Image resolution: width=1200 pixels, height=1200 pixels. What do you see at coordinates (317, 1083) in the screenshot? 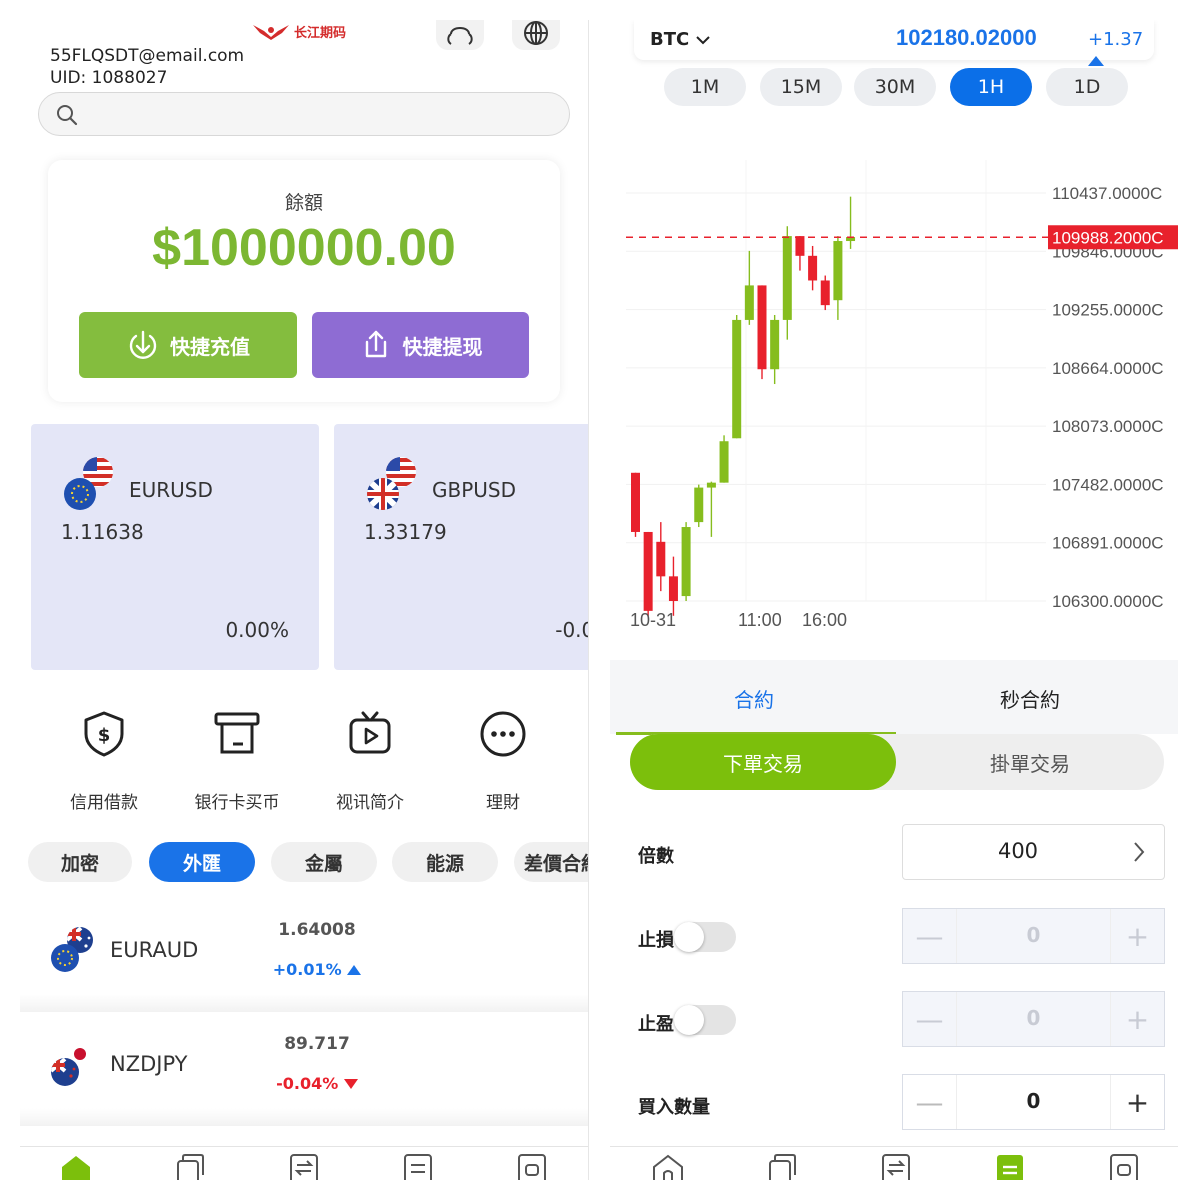
I see `market-change: -0.04%` at bounding box center [317, 1083].